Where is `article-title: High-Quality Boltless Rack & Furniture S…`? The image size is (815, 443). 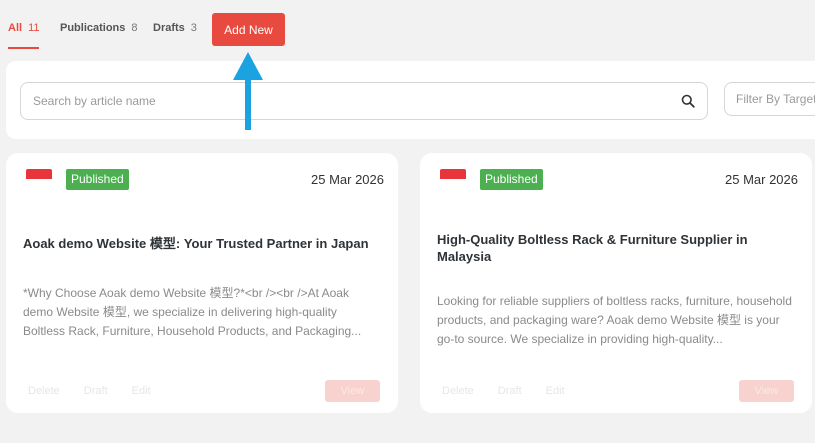 article-title: High-Quality Boltless Rack & Furniture S… is located at coordinates (617, 248).